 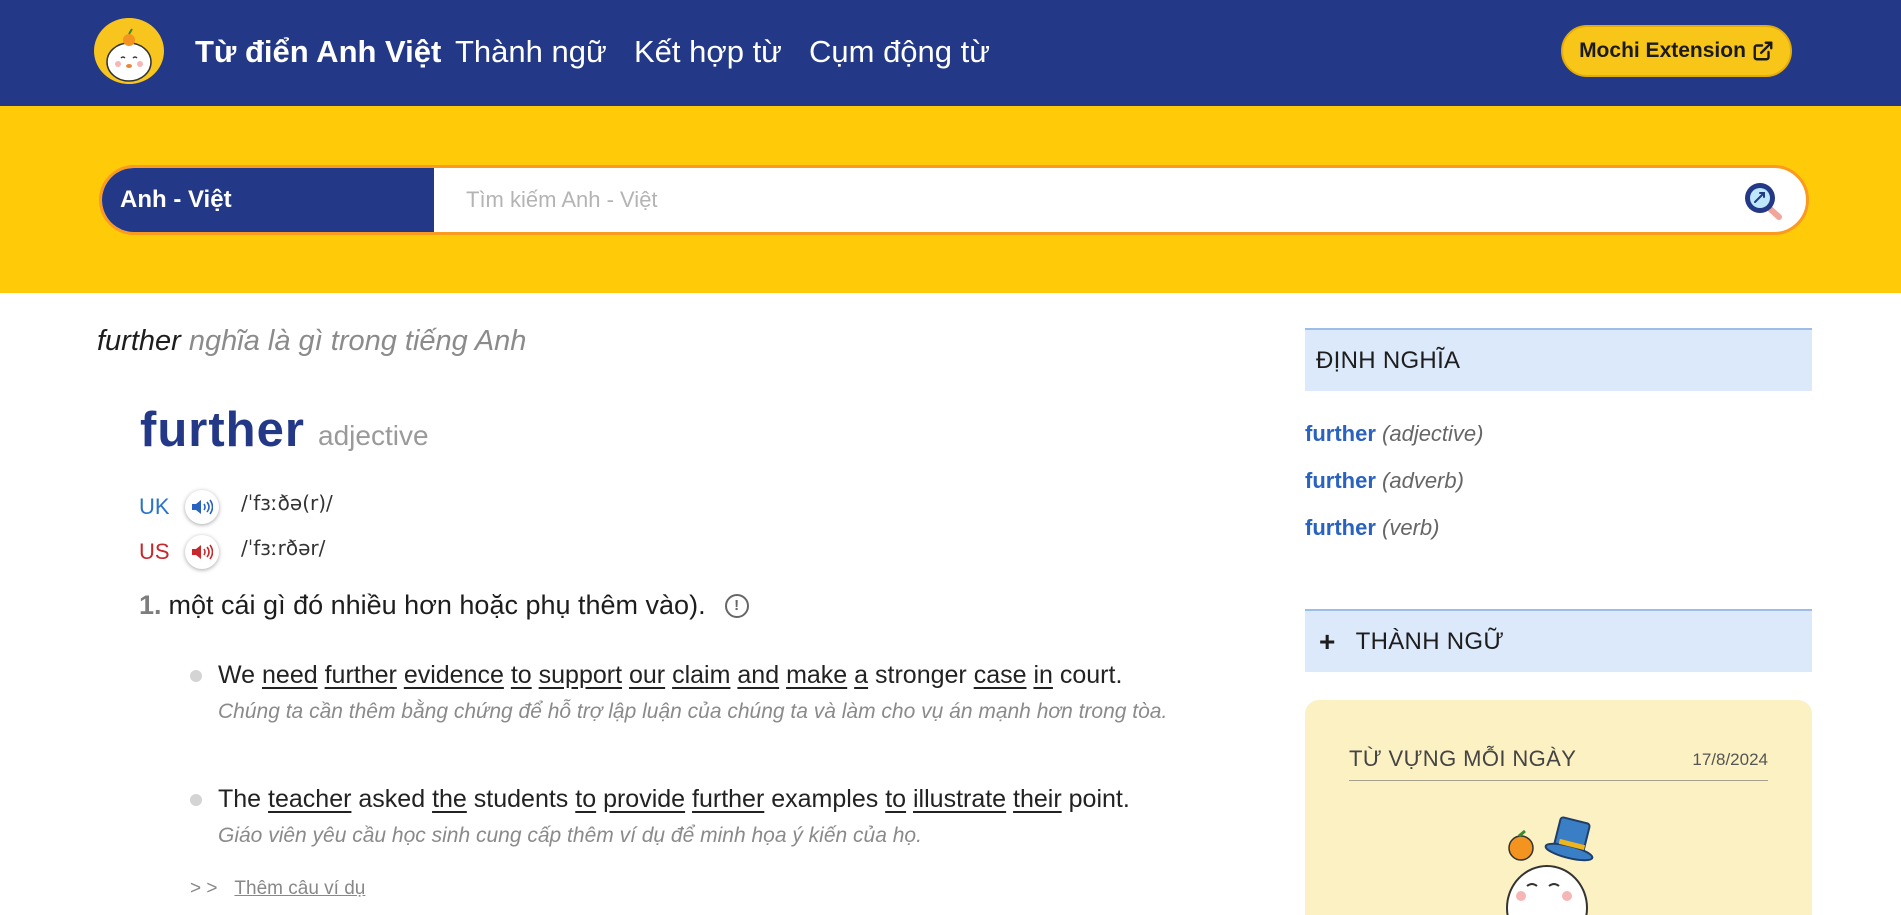 What do you see at coordinates (1662, 50) in the screenshot?
I see `extension-button-label: Mochi Extension` at bounding box center [1662, 50].